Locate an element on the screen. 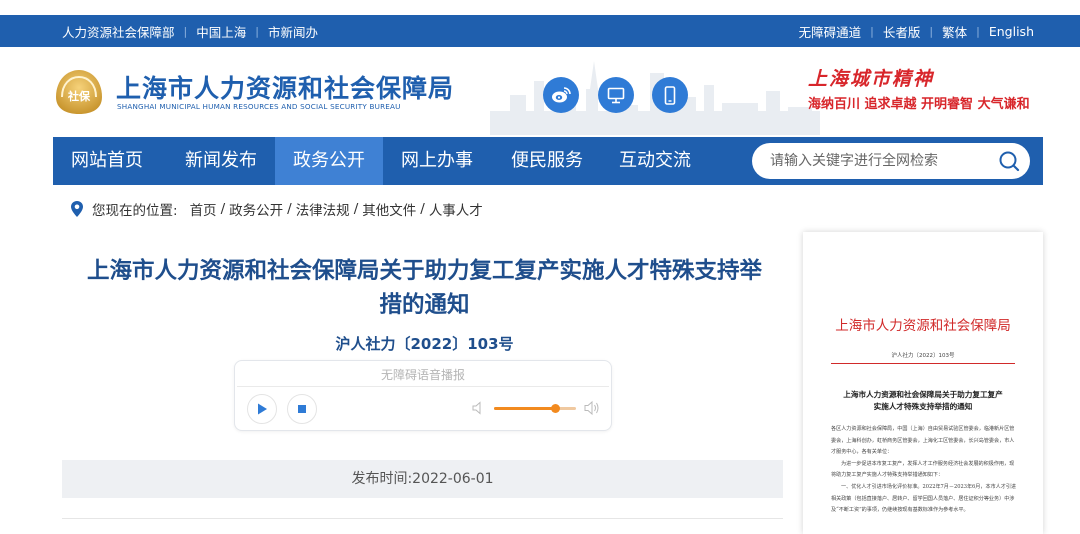 This screenshot has height=534, width=1080. desktop-icon is located at coordinates (616, 95).